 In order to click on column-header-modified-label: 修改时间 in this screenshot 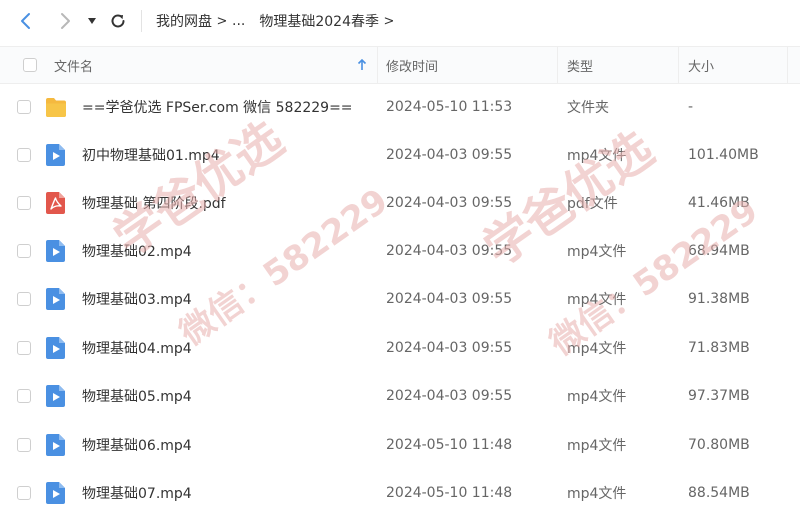, I will do `click(412, 67)`.